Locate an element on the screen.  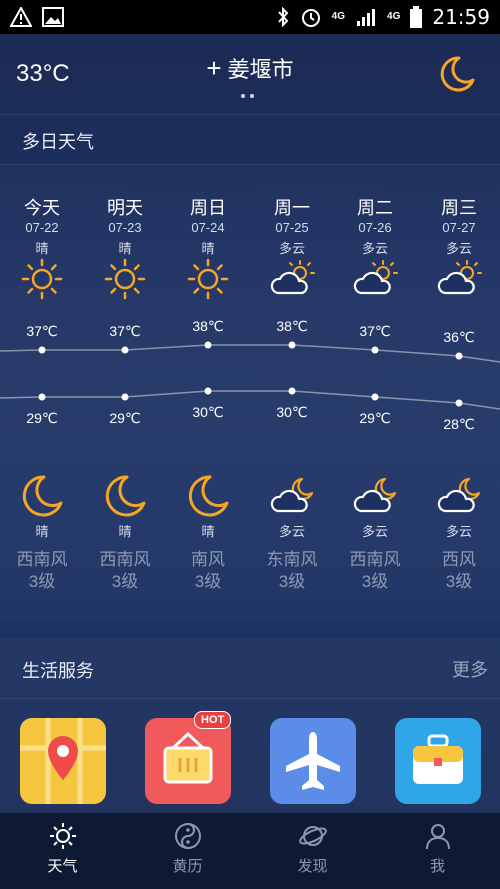
forecast-day-name: 周日 is located at coordinates (208, 208).